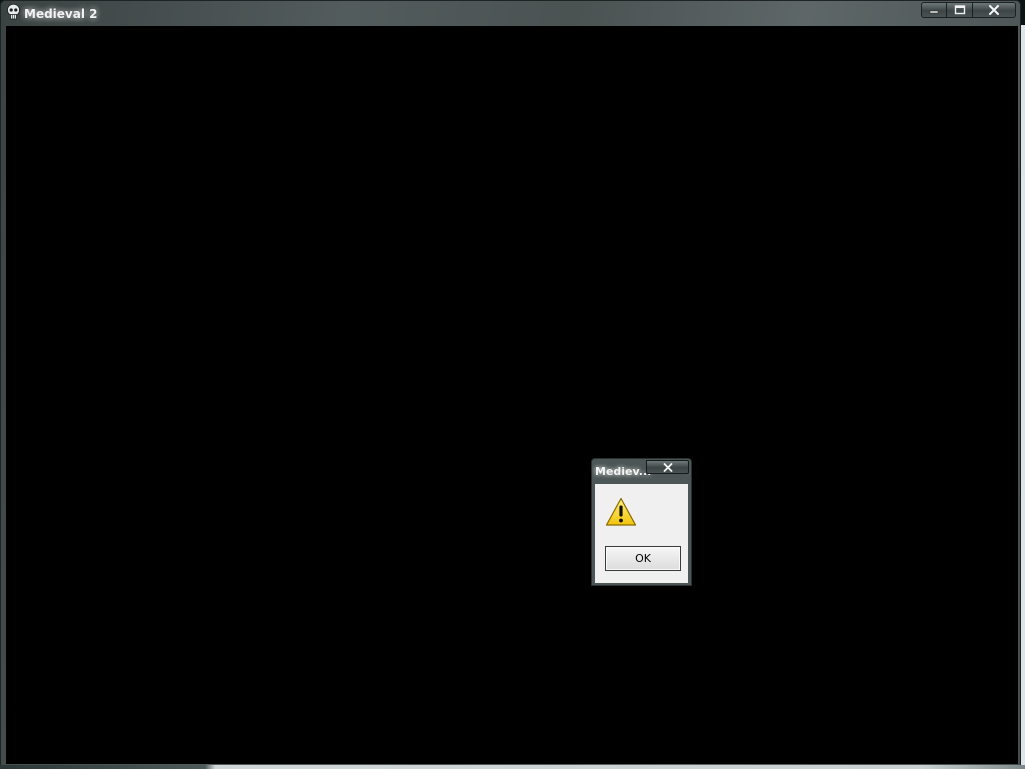 This screenshot has width=1025, height=769. Describe the element at coordinates (641, 533) in the screenshot. I see `dialog-body: OK` at that location.